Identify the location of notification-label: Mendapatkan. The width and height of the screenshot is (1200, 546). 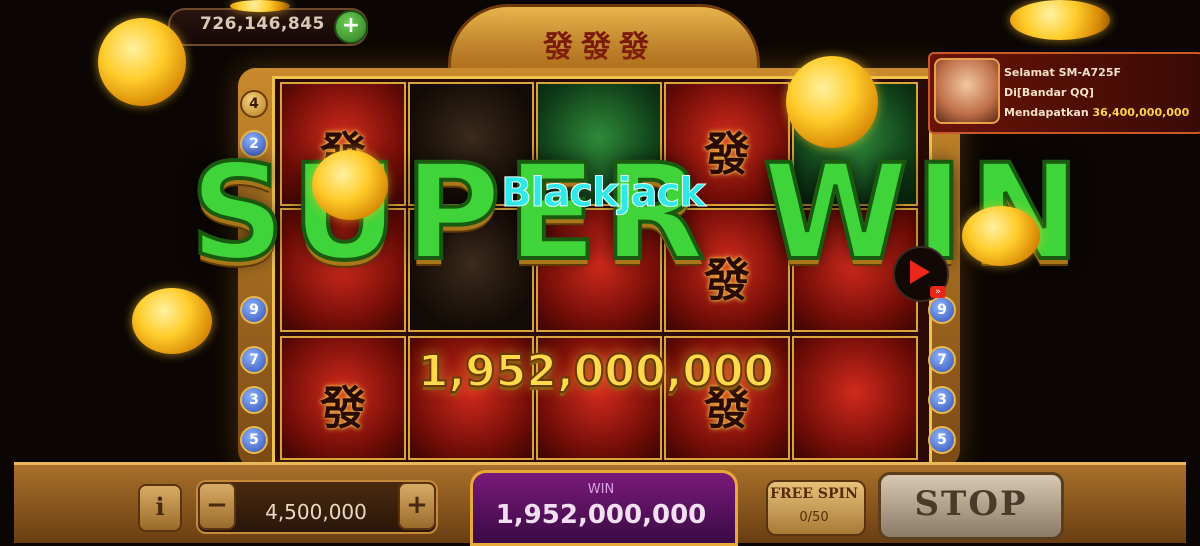
(1046, 112).